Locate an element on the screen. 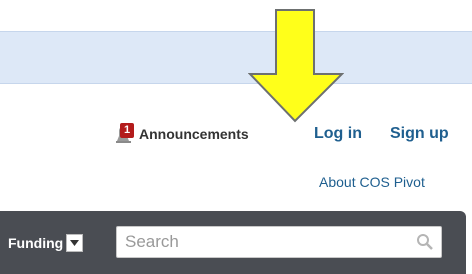 The height and width of the screenshot is (274, 472). search-input is located at coordinates (279, 242).